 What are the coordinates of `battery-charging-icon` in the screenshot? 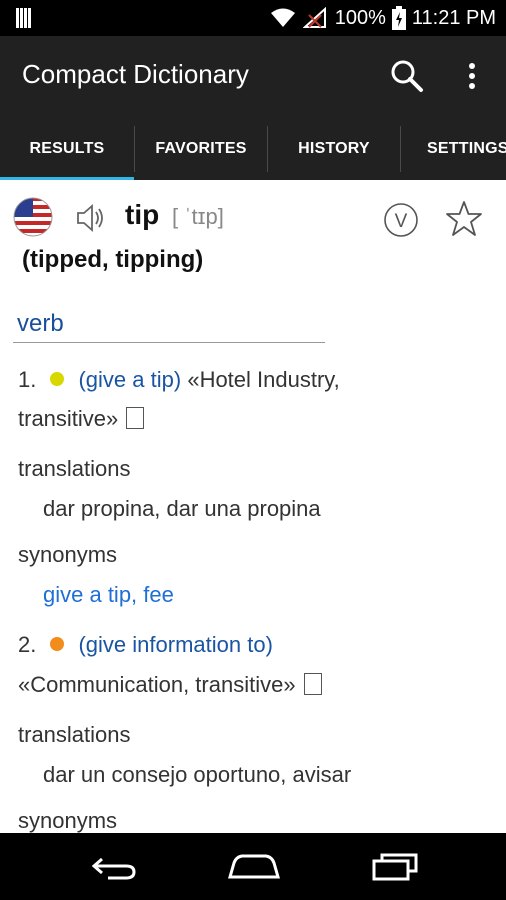 It's located at (398, 18).